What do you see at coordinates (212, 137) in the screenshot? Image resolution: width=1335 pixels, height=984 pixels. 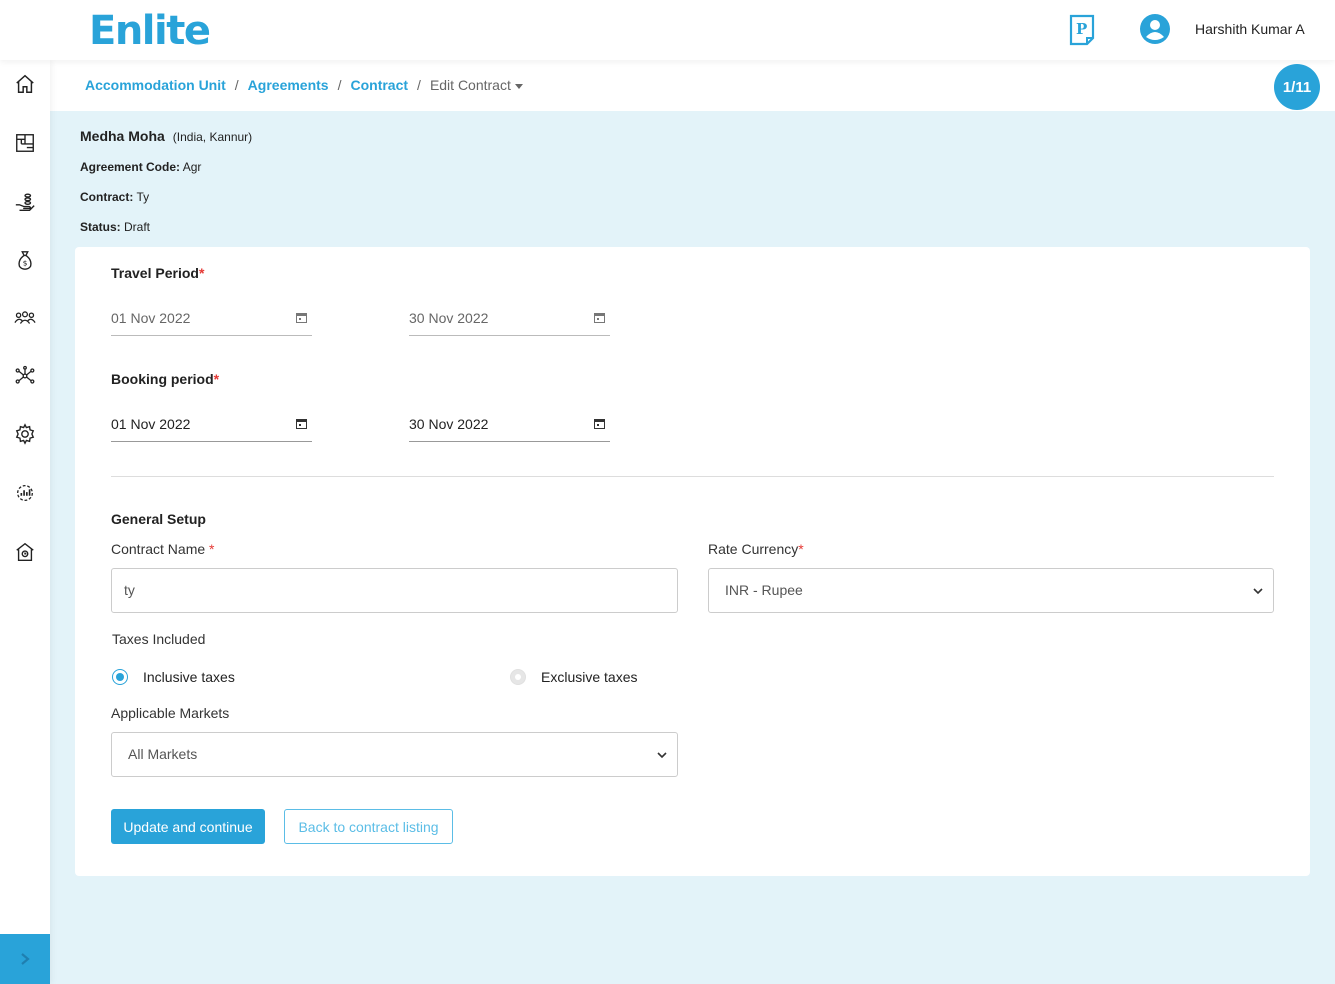 I see `partner-location: (India, Kannur)` at bounding box center [212, 137].